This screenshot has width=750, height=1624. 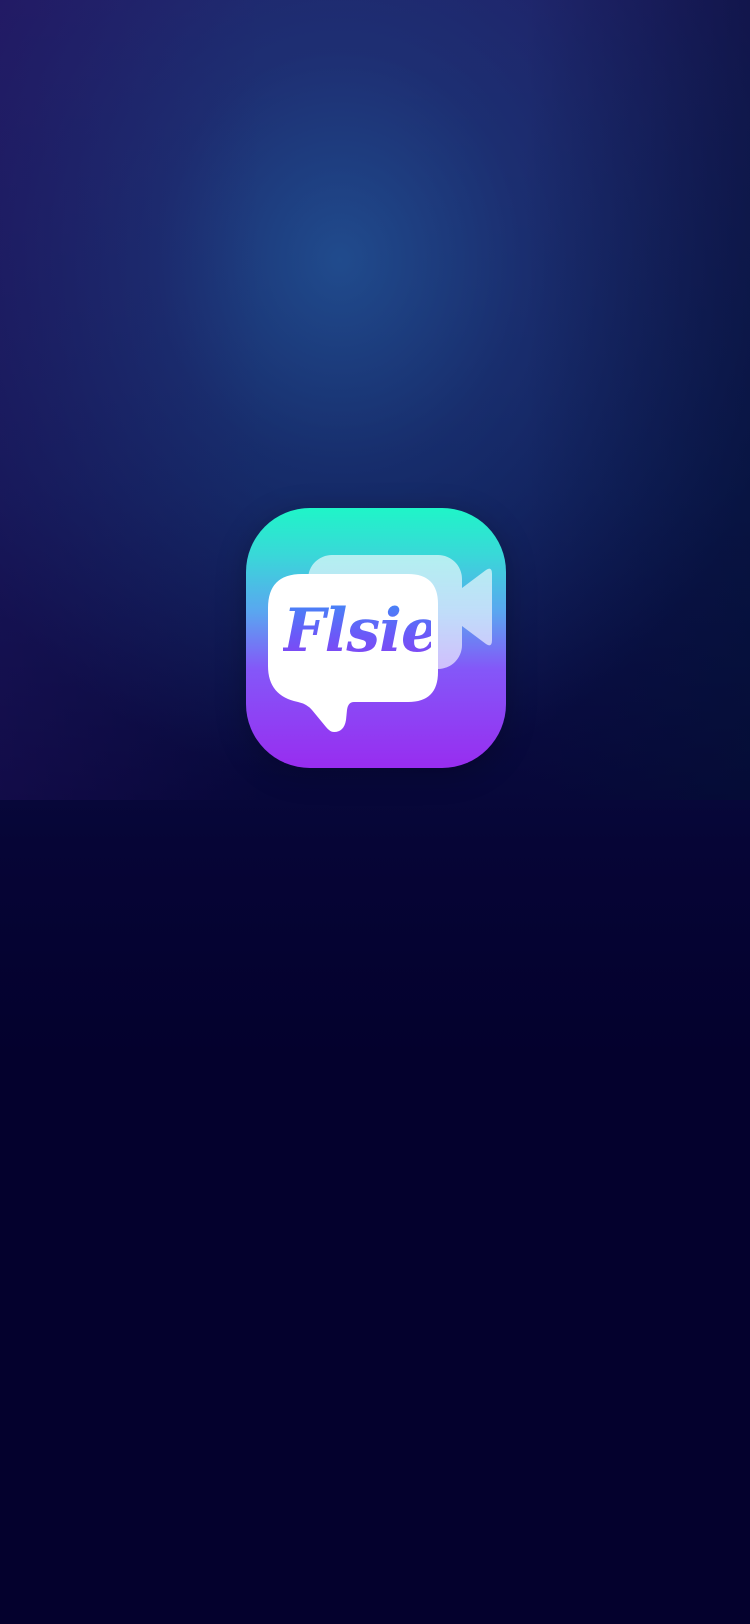 I want to click on app-name-wordmark: Flsie, so click(x=361, y=631).